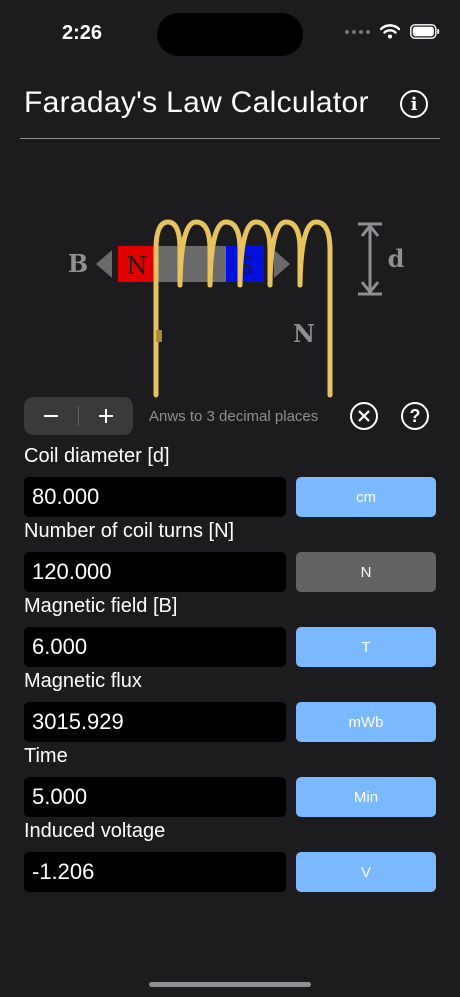 The height and width of the screenshot is (997, 460). I want to click on coil-turns-input: 120.000, so click(155, 572).